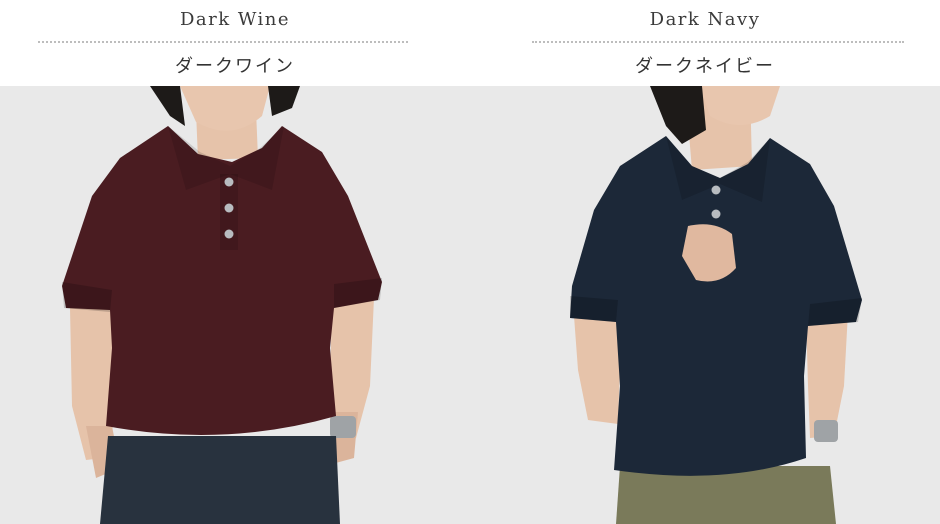 The width and height of the screenshot is (940, 524). I want to click on color-name-japanese: ダークネイビー, so click(705, 66).